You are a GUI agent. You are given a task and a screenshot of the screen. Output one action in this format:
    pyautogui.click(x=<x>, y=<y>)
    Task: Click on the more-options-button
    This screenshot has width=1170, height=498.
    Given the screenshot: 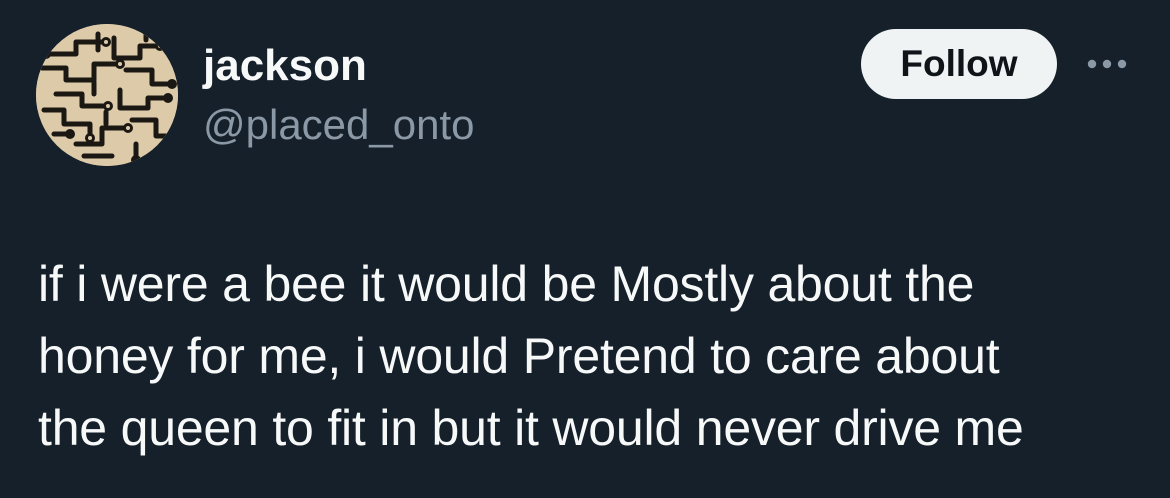 What is the action you would take?
    pyautogui.click(x=1107, y=64)
    